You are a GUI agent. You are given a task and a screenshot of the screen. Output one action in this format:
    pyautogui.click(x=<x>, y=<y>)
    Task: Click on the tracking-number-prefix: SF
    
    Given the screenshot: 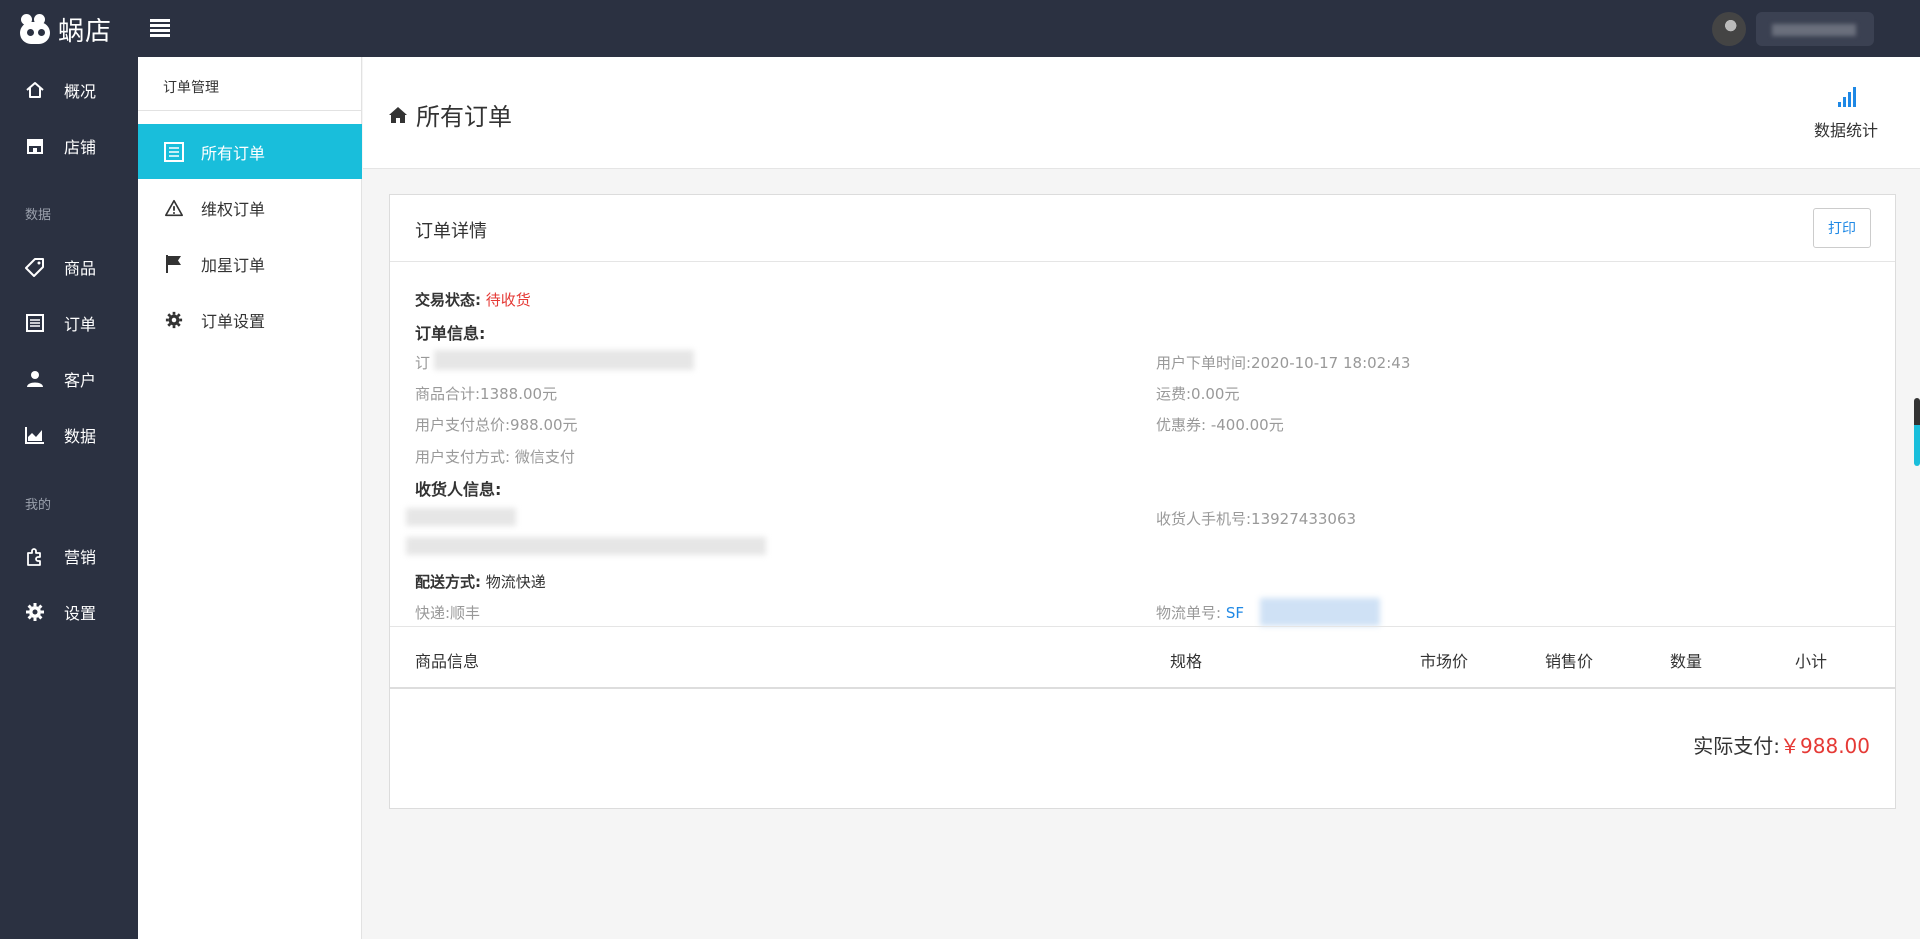 What is the action you would take?
    pyautogui.click(x=1235, y=613)
    